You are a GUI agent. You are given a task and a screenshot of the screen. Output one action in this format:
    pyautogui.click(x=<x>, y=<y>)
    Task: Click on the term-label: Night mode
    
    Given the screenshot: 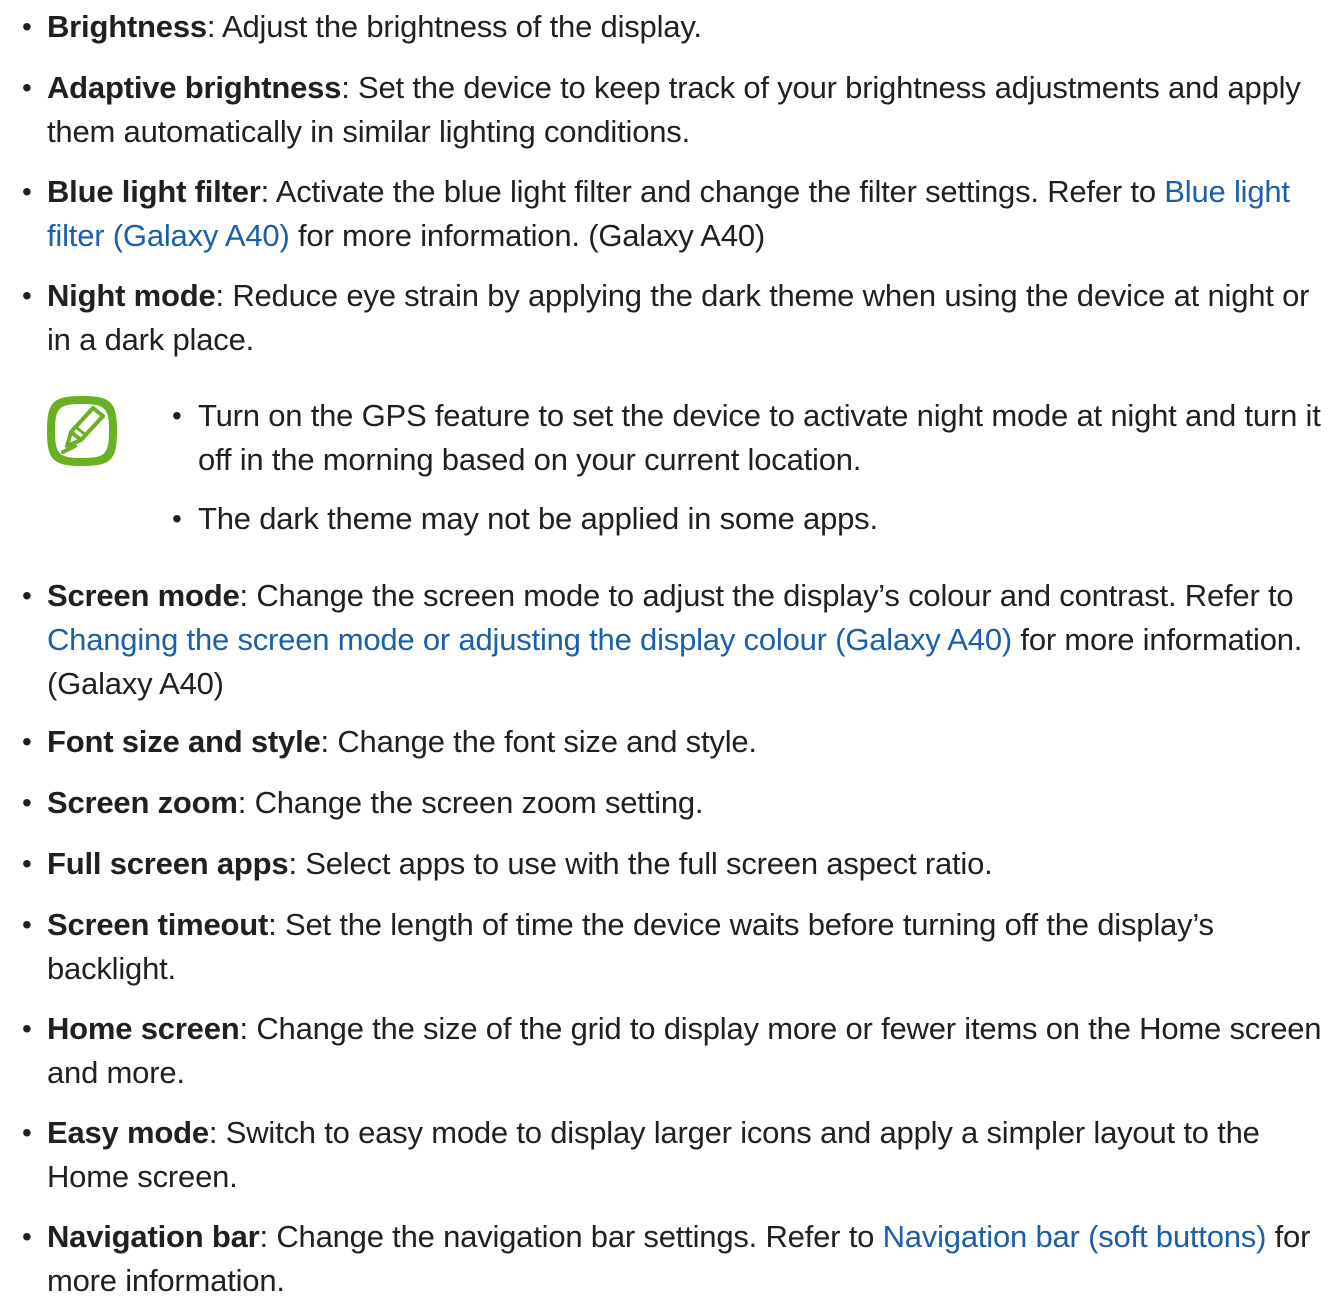 What is the action you would take?
    pyautogui.click(x=131, y=295)
    